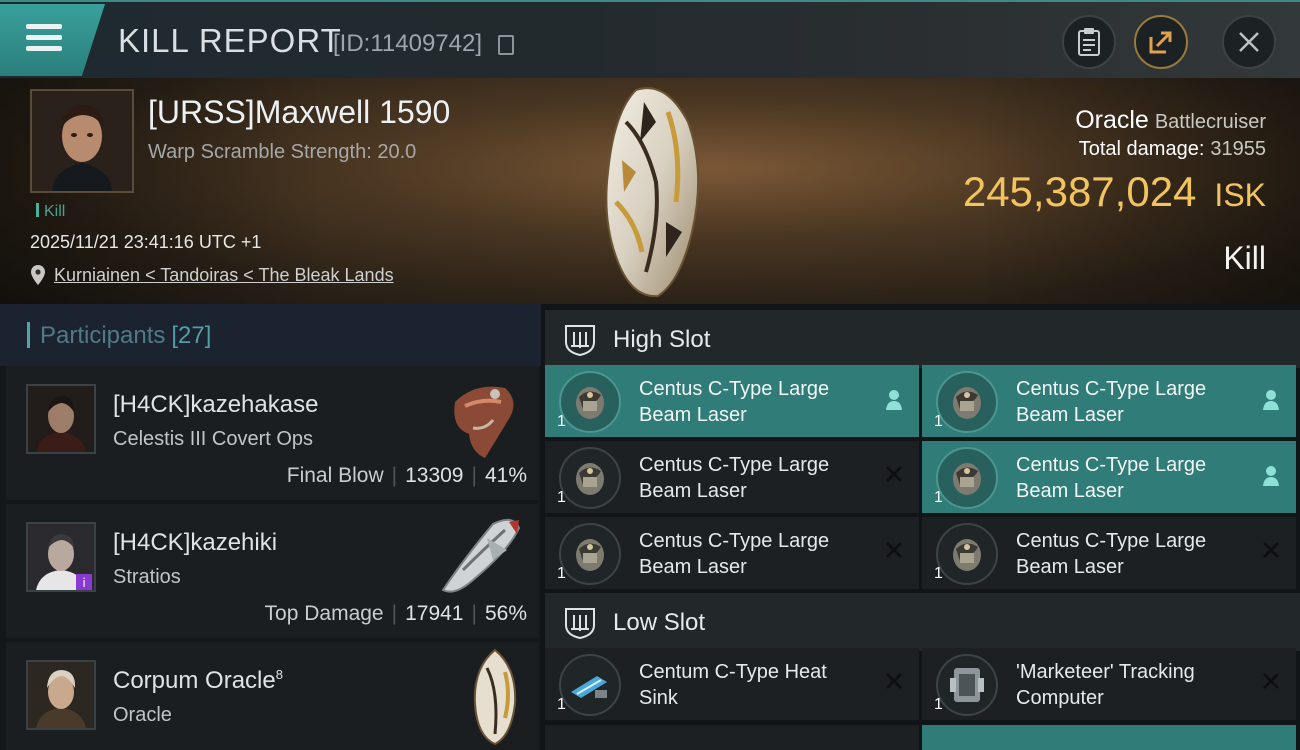  Describe the element at coordinates (216, 404) in the screenshot. I see `participant-name: [H4CK]kazehakase` at that location.